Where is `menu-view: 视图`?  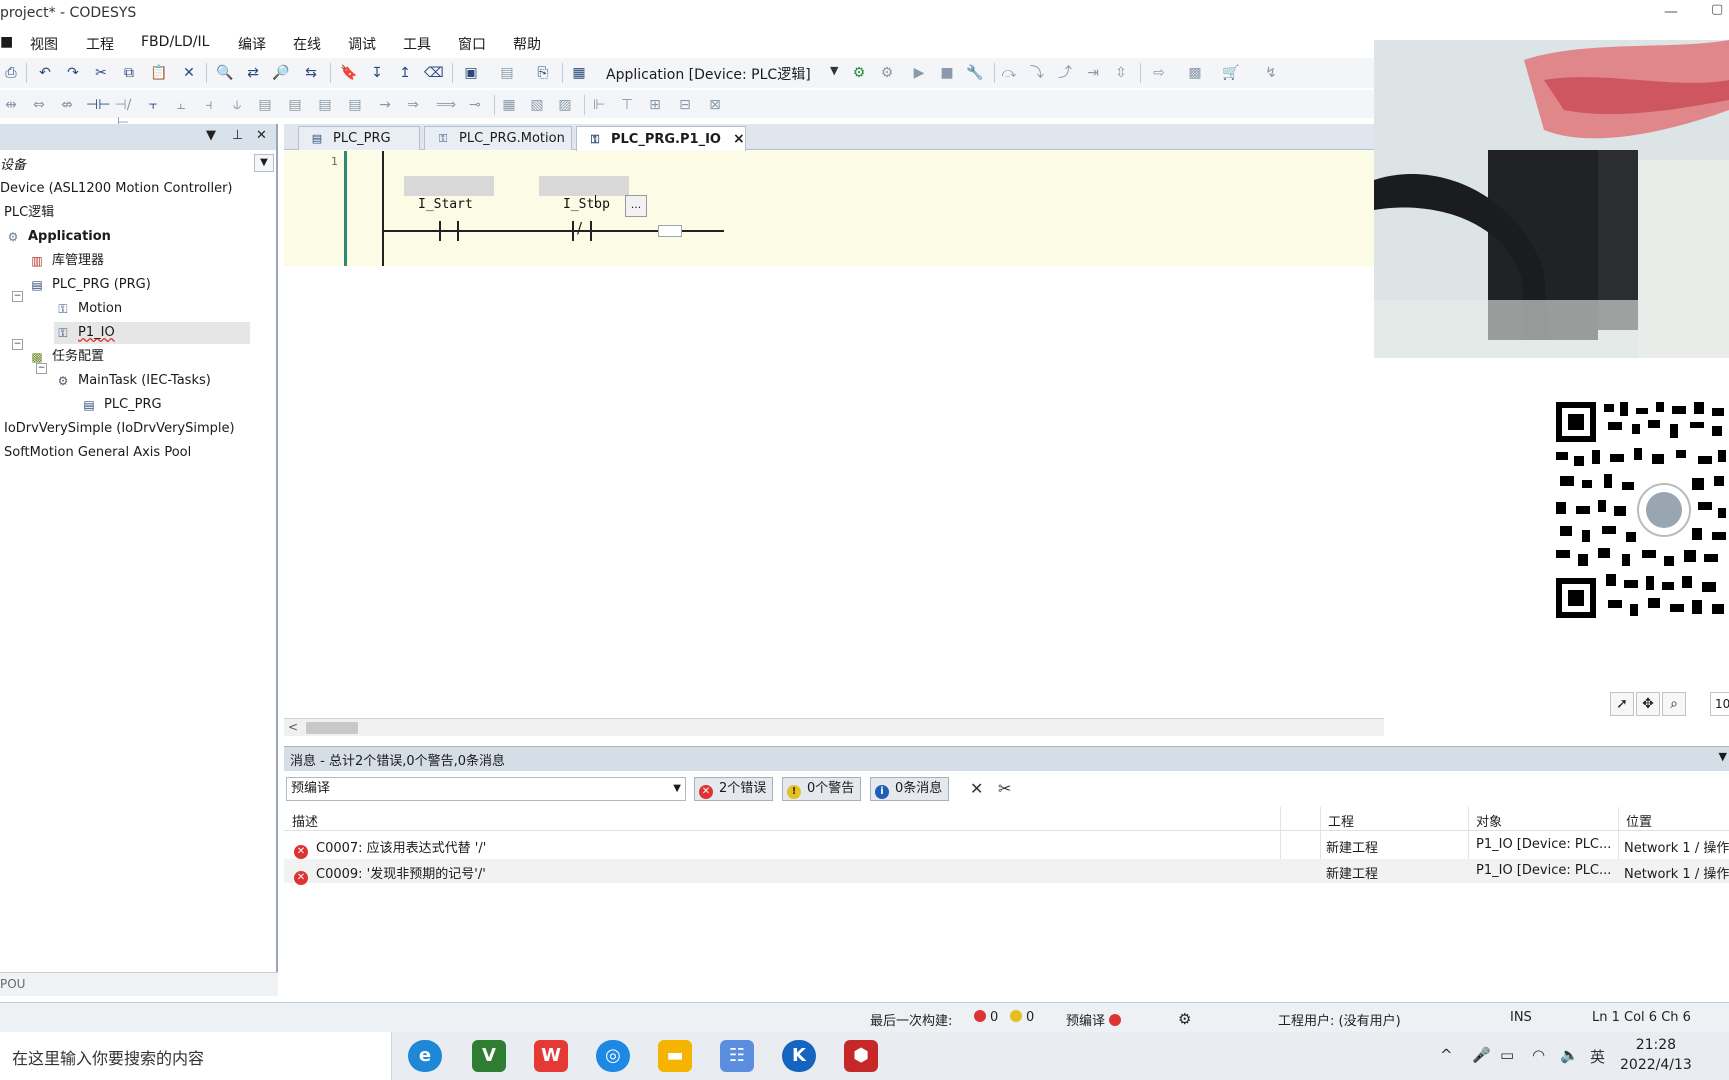 menu-view: 视图 is located at coordinates (44, 44).